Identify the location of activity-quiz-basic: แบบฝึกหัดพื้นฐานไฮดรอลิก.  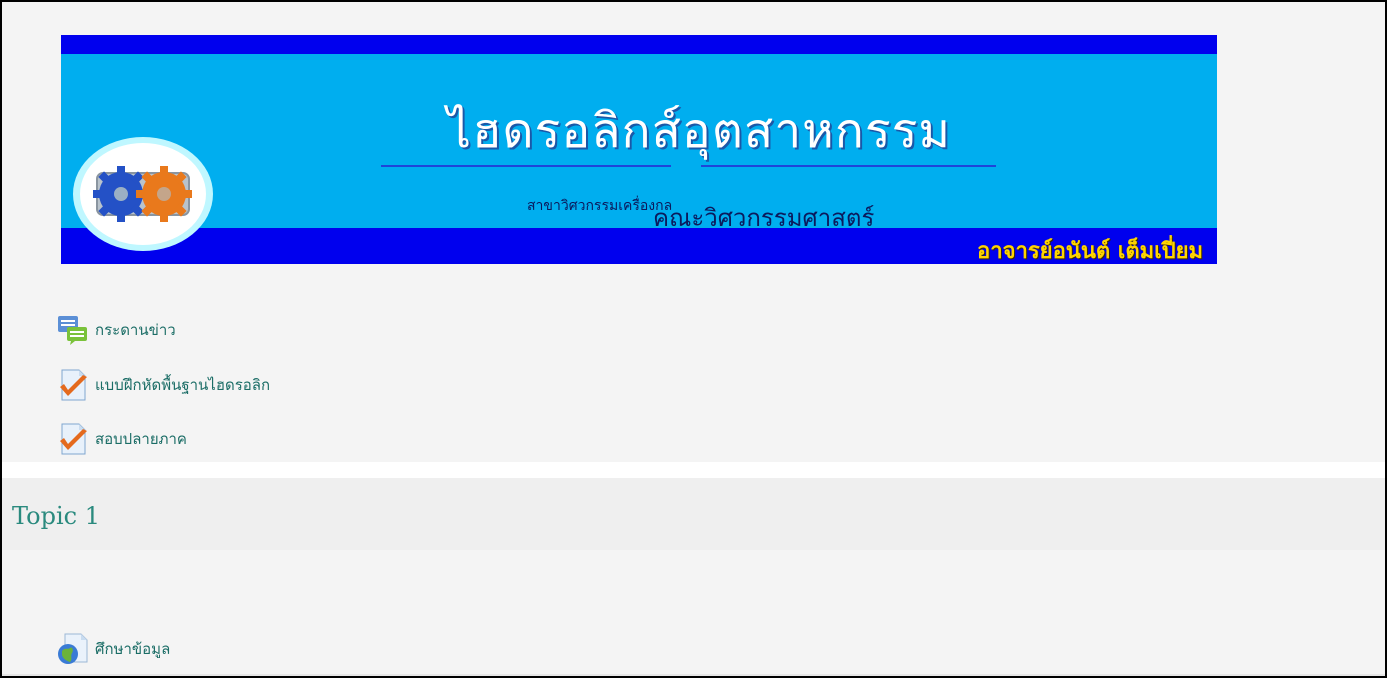
(163, 385).